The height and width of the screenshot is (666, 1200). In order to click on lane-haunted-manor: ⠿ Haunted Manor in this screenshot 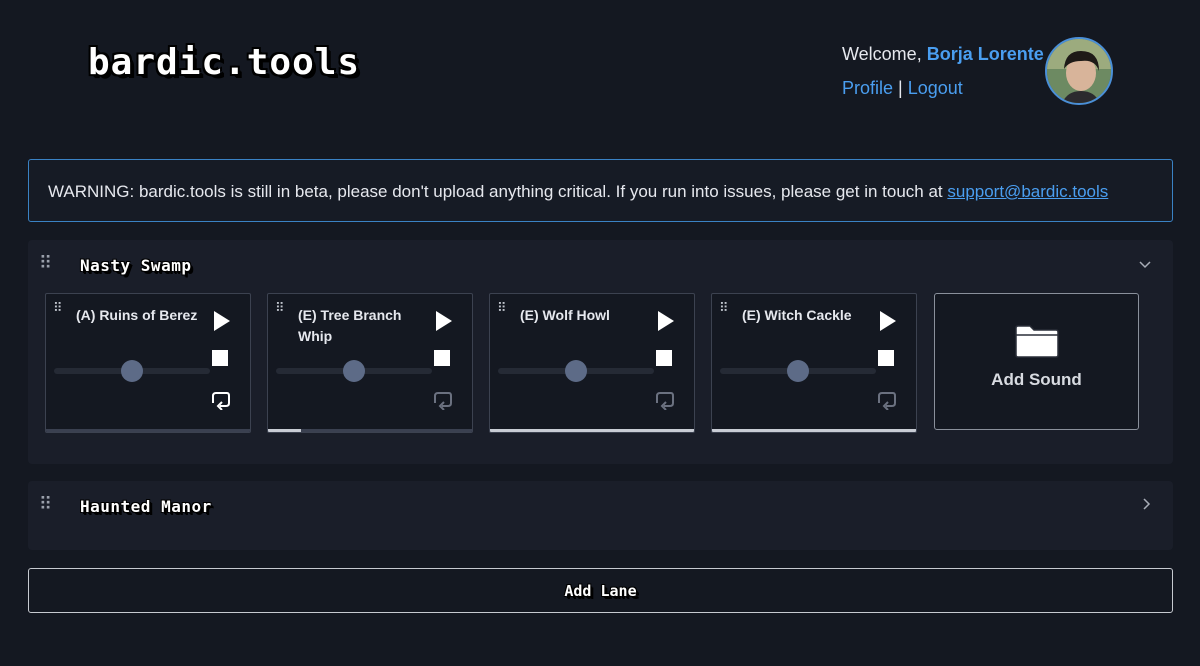, I will do `click(600, 515)`.